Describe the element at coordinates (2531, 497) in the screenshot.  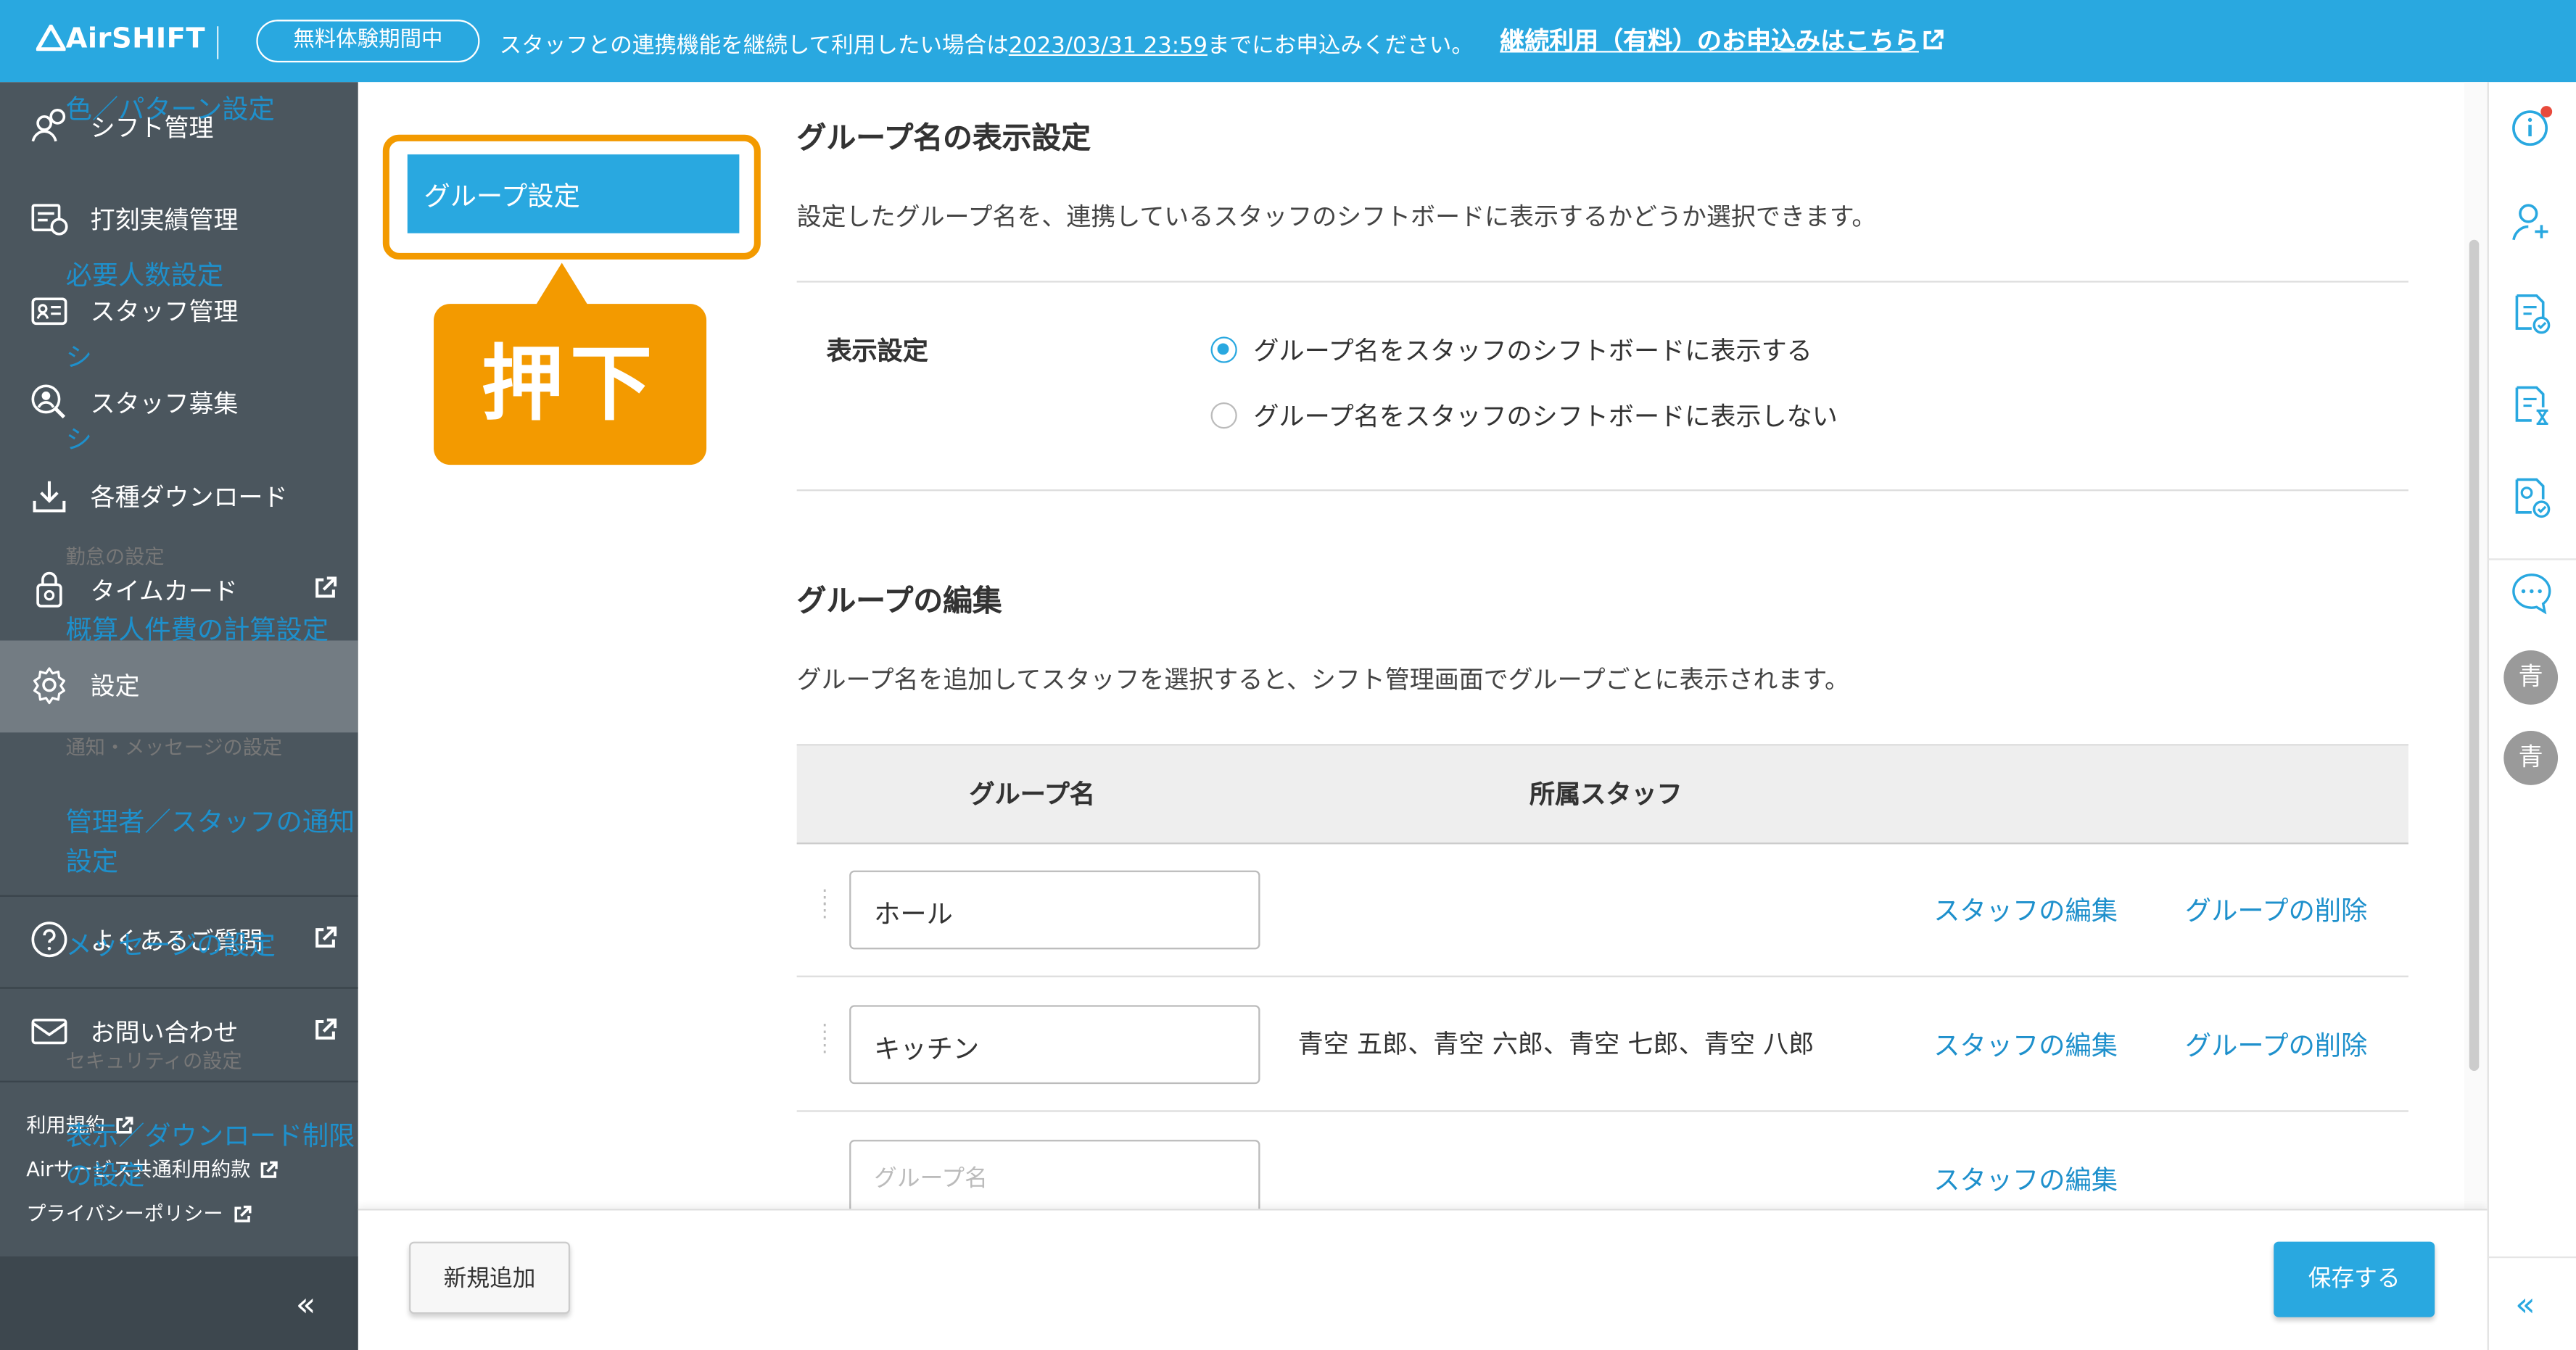
I see `staff-check-icon` at that location.